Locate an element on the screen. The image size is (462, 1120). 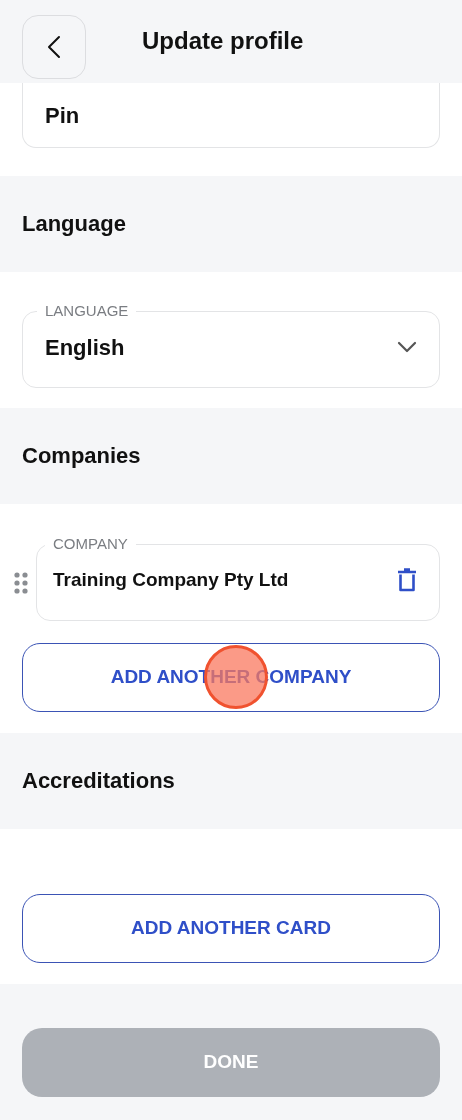
add-card-button: ADD ANOTHER CARD is located at coordinates (231, 928).